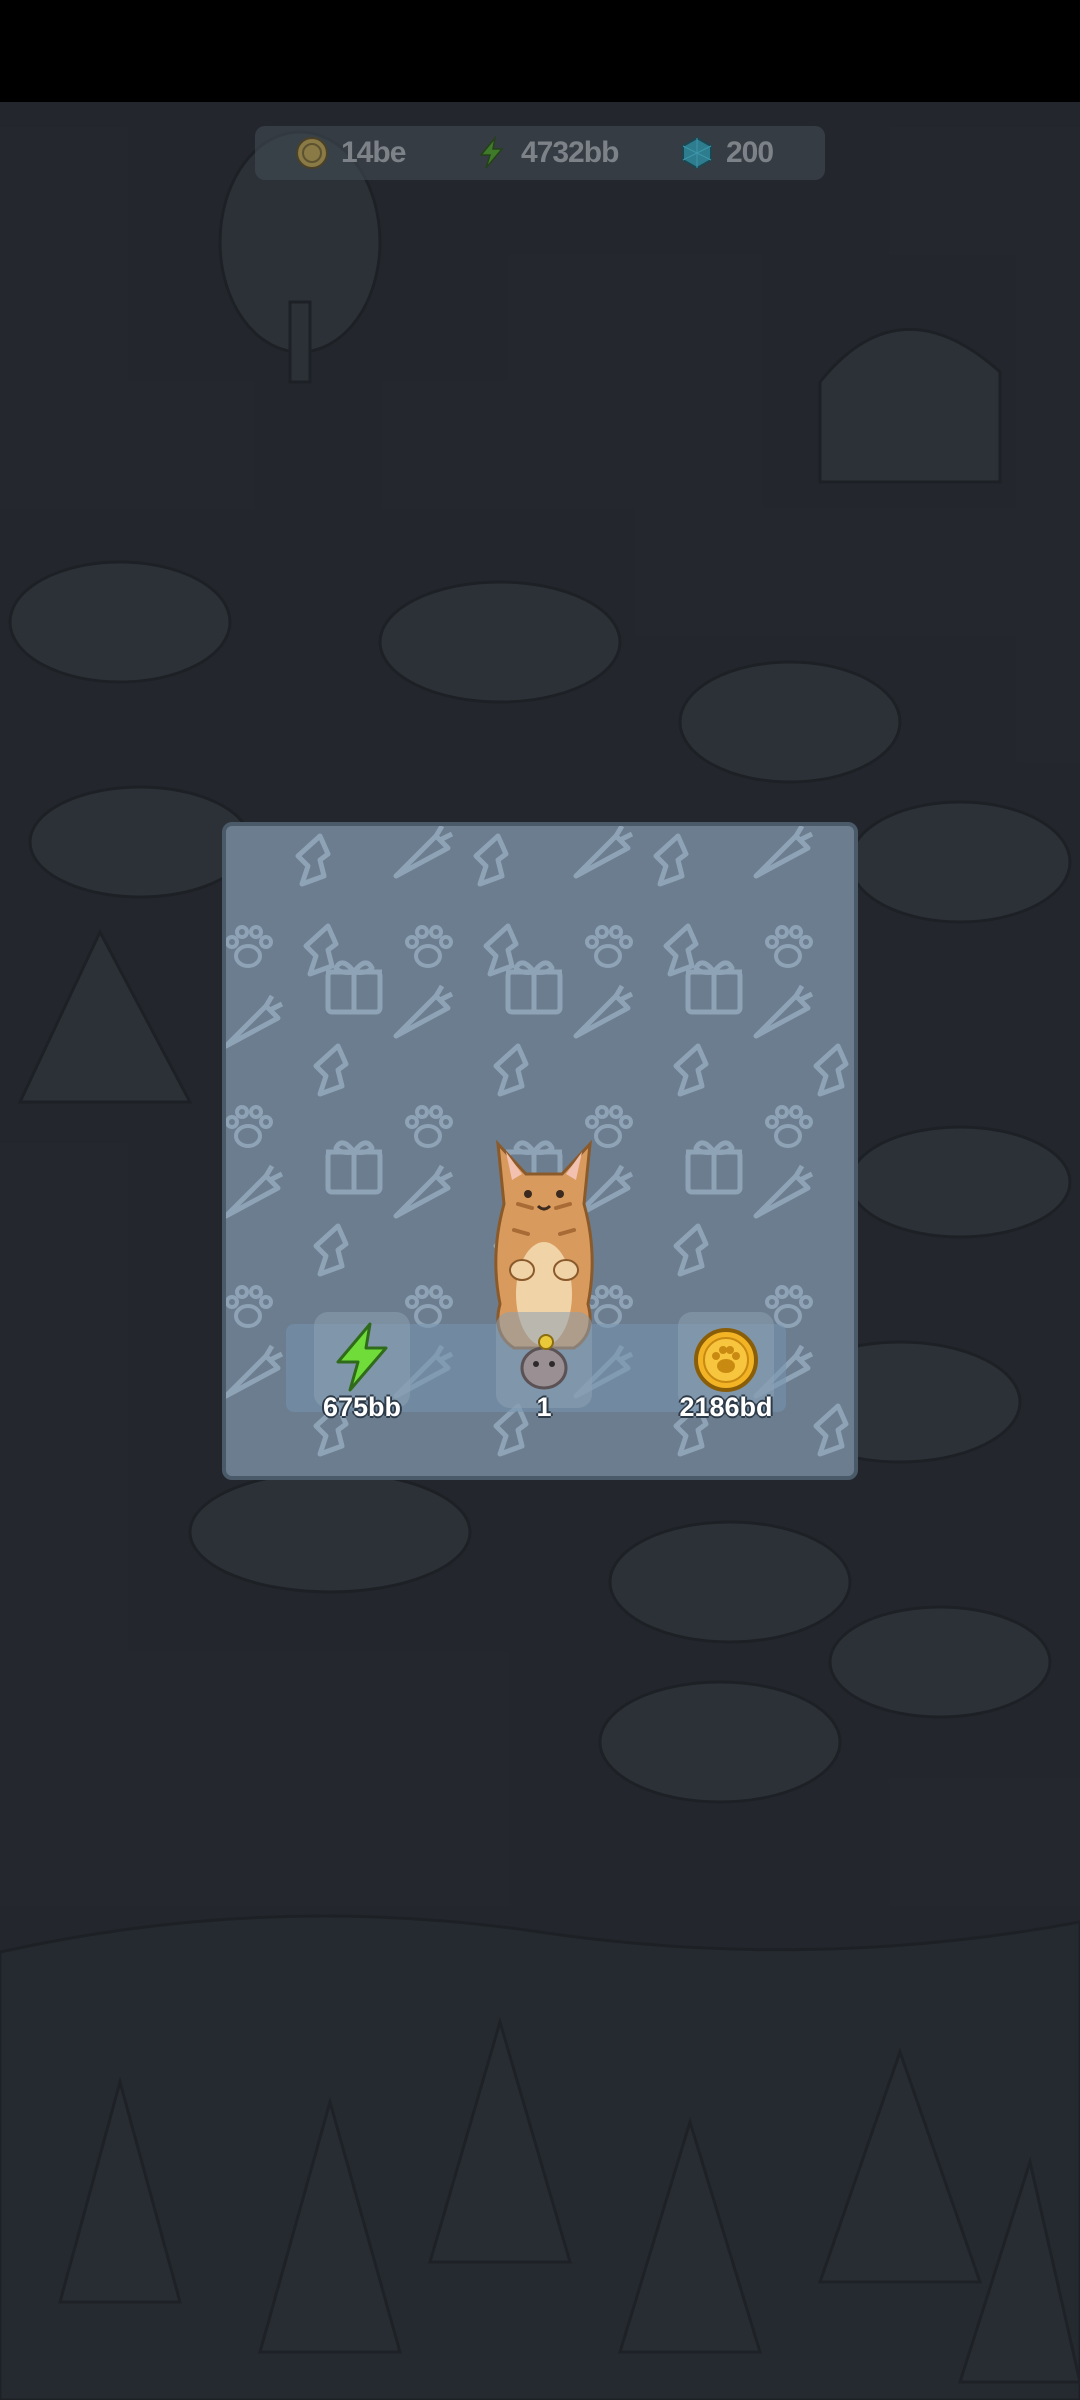 The width and height of the screenshot is (1080, 2400). I want to click on gems-counter: 200, so click(727, 153).